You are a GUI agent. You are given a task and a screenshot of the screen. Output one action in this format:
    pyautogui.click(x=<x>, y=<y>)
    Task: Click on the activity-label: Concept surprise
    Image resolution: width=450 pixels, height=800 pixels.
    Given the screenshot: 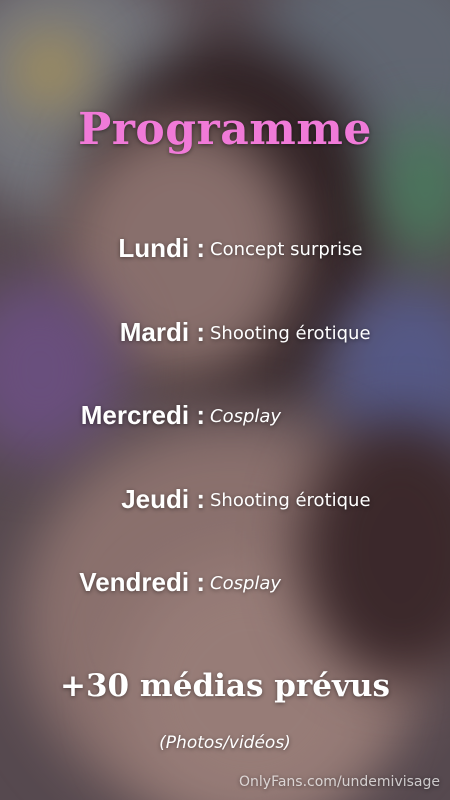 What is the action you would take?
    pyautogui.click(x=286, y=249)
    